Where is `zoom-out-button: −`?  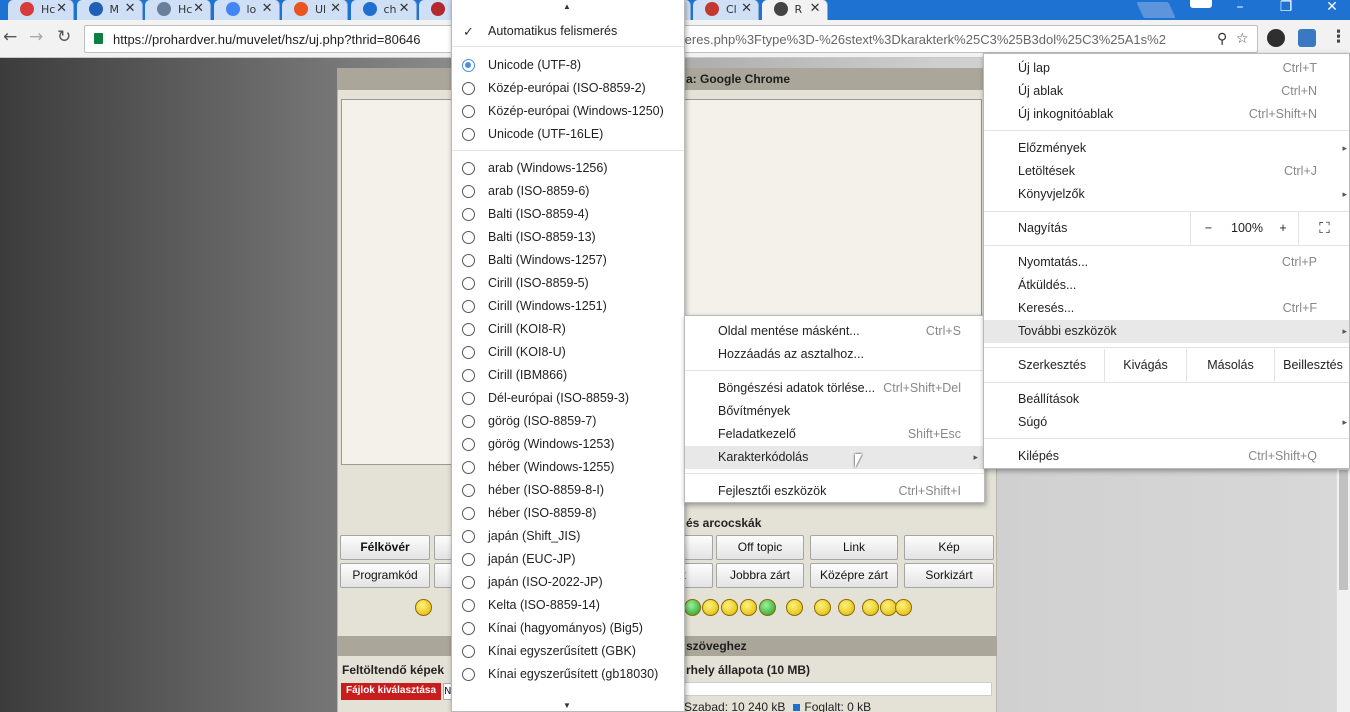 zoom-out-button: − is located at coordinates (1208, 228).